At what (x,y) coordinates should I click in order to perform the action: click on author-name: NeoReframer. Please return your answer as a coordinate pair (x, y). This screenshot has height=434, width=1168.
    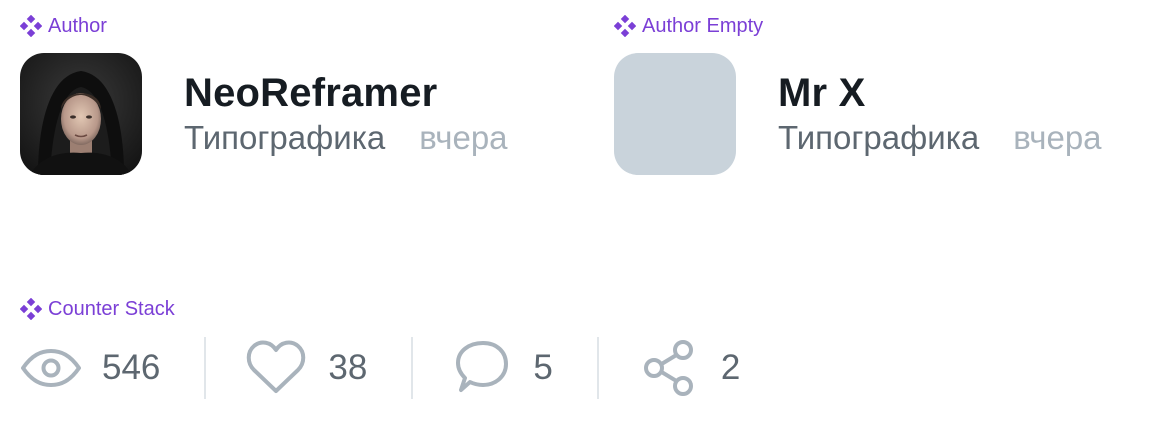
    Looking at the image, I should click on (346, 93).